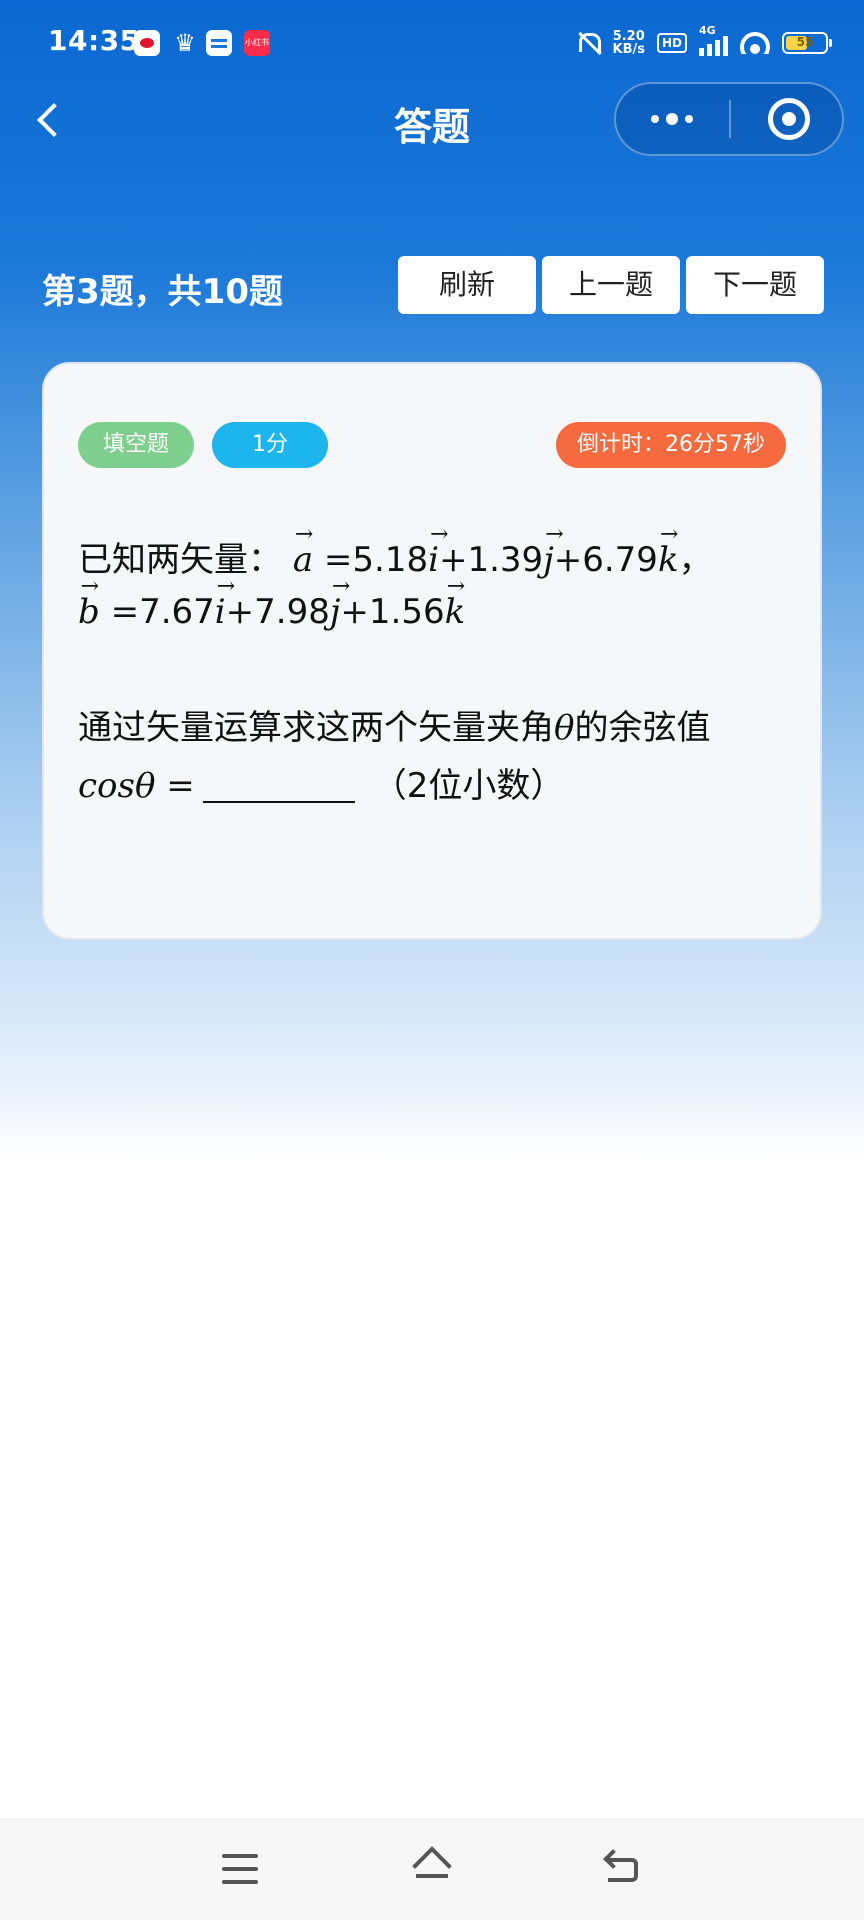  I want to click on status-right: 5.20 KB/s HD 4G 55, so click(703, 42).